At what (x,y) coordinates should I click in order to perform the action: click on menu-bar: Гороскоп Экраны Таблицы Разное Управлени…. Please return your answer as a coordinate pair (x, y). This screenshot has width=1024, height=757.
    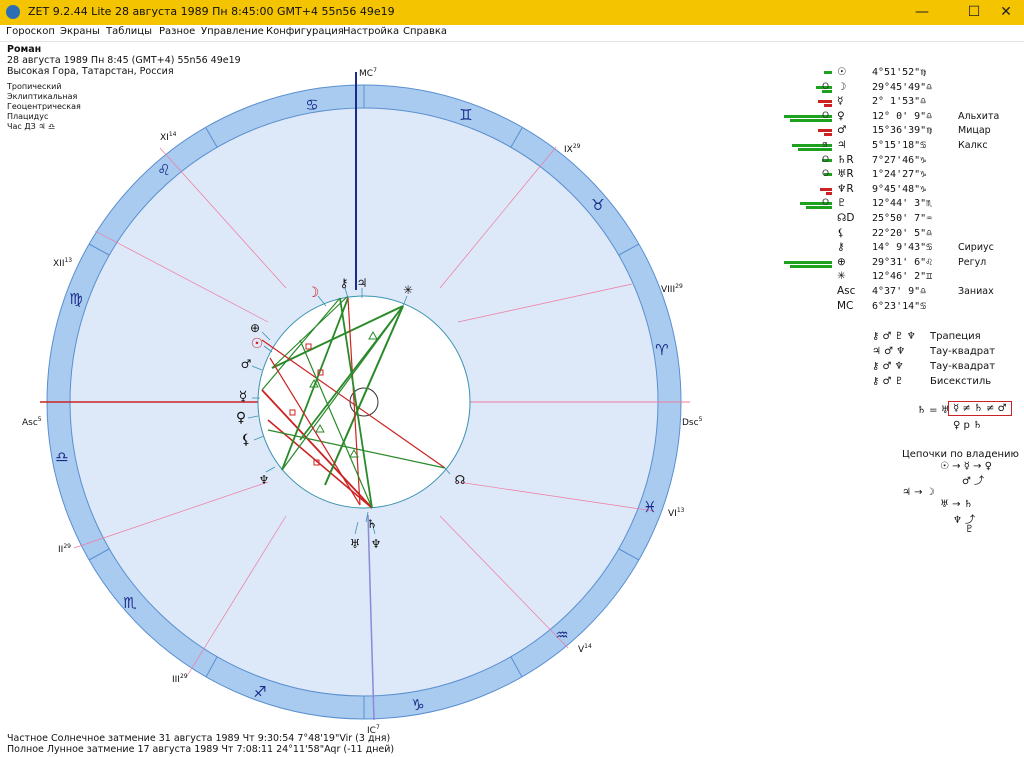
    Looking at the image, I should click on (512, 33).